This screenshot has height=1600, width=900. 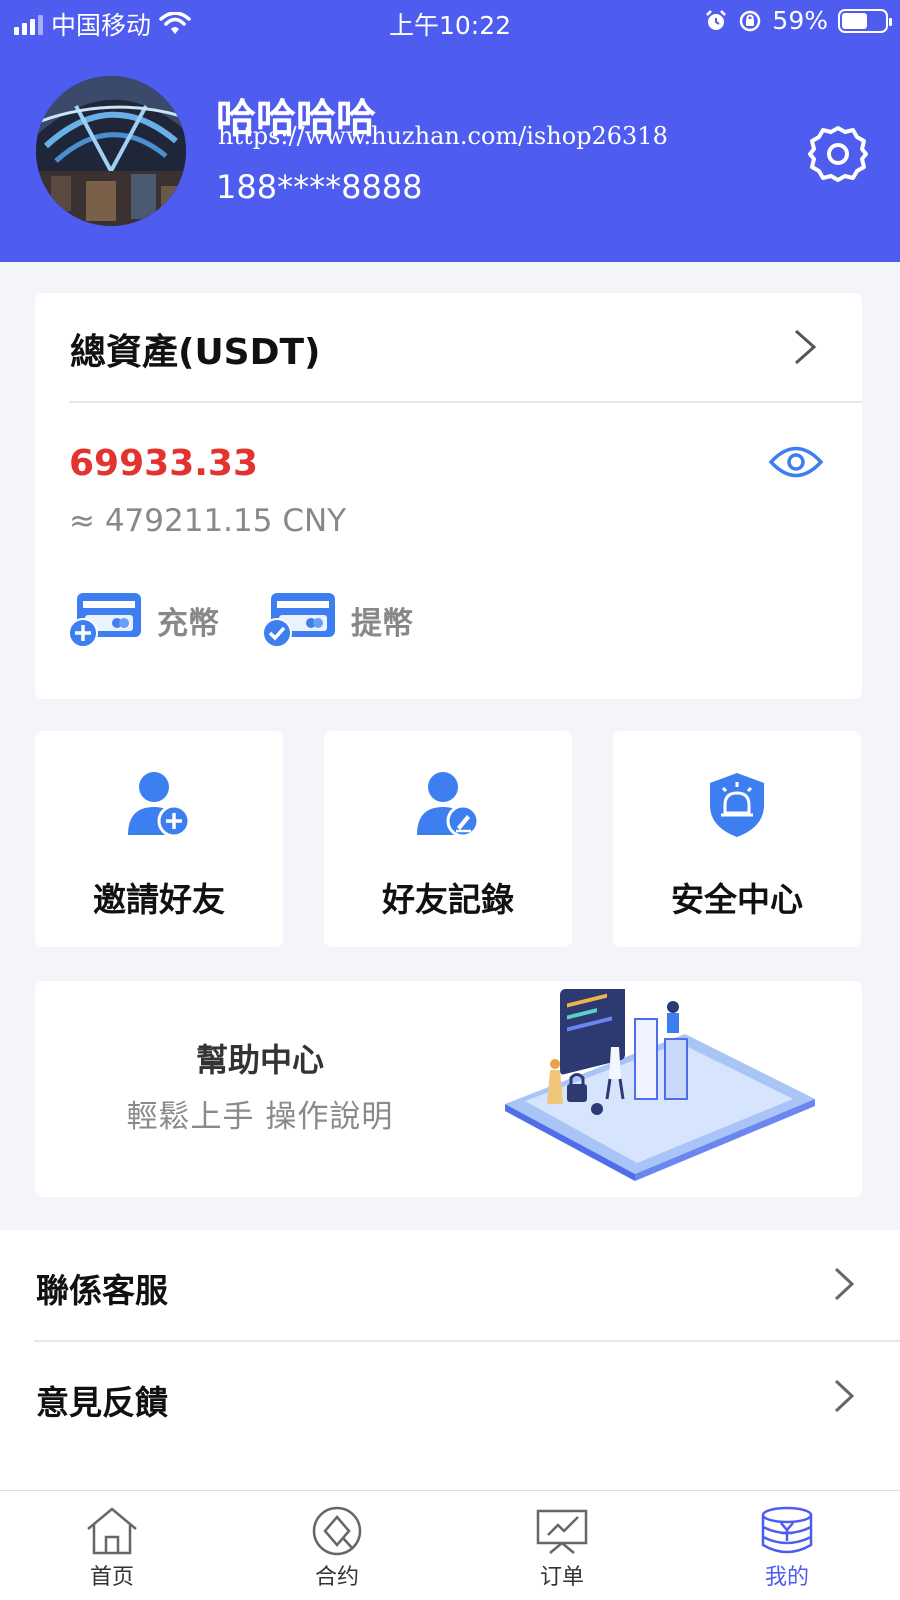 I want to click on divider, so click(x=465, y=402).